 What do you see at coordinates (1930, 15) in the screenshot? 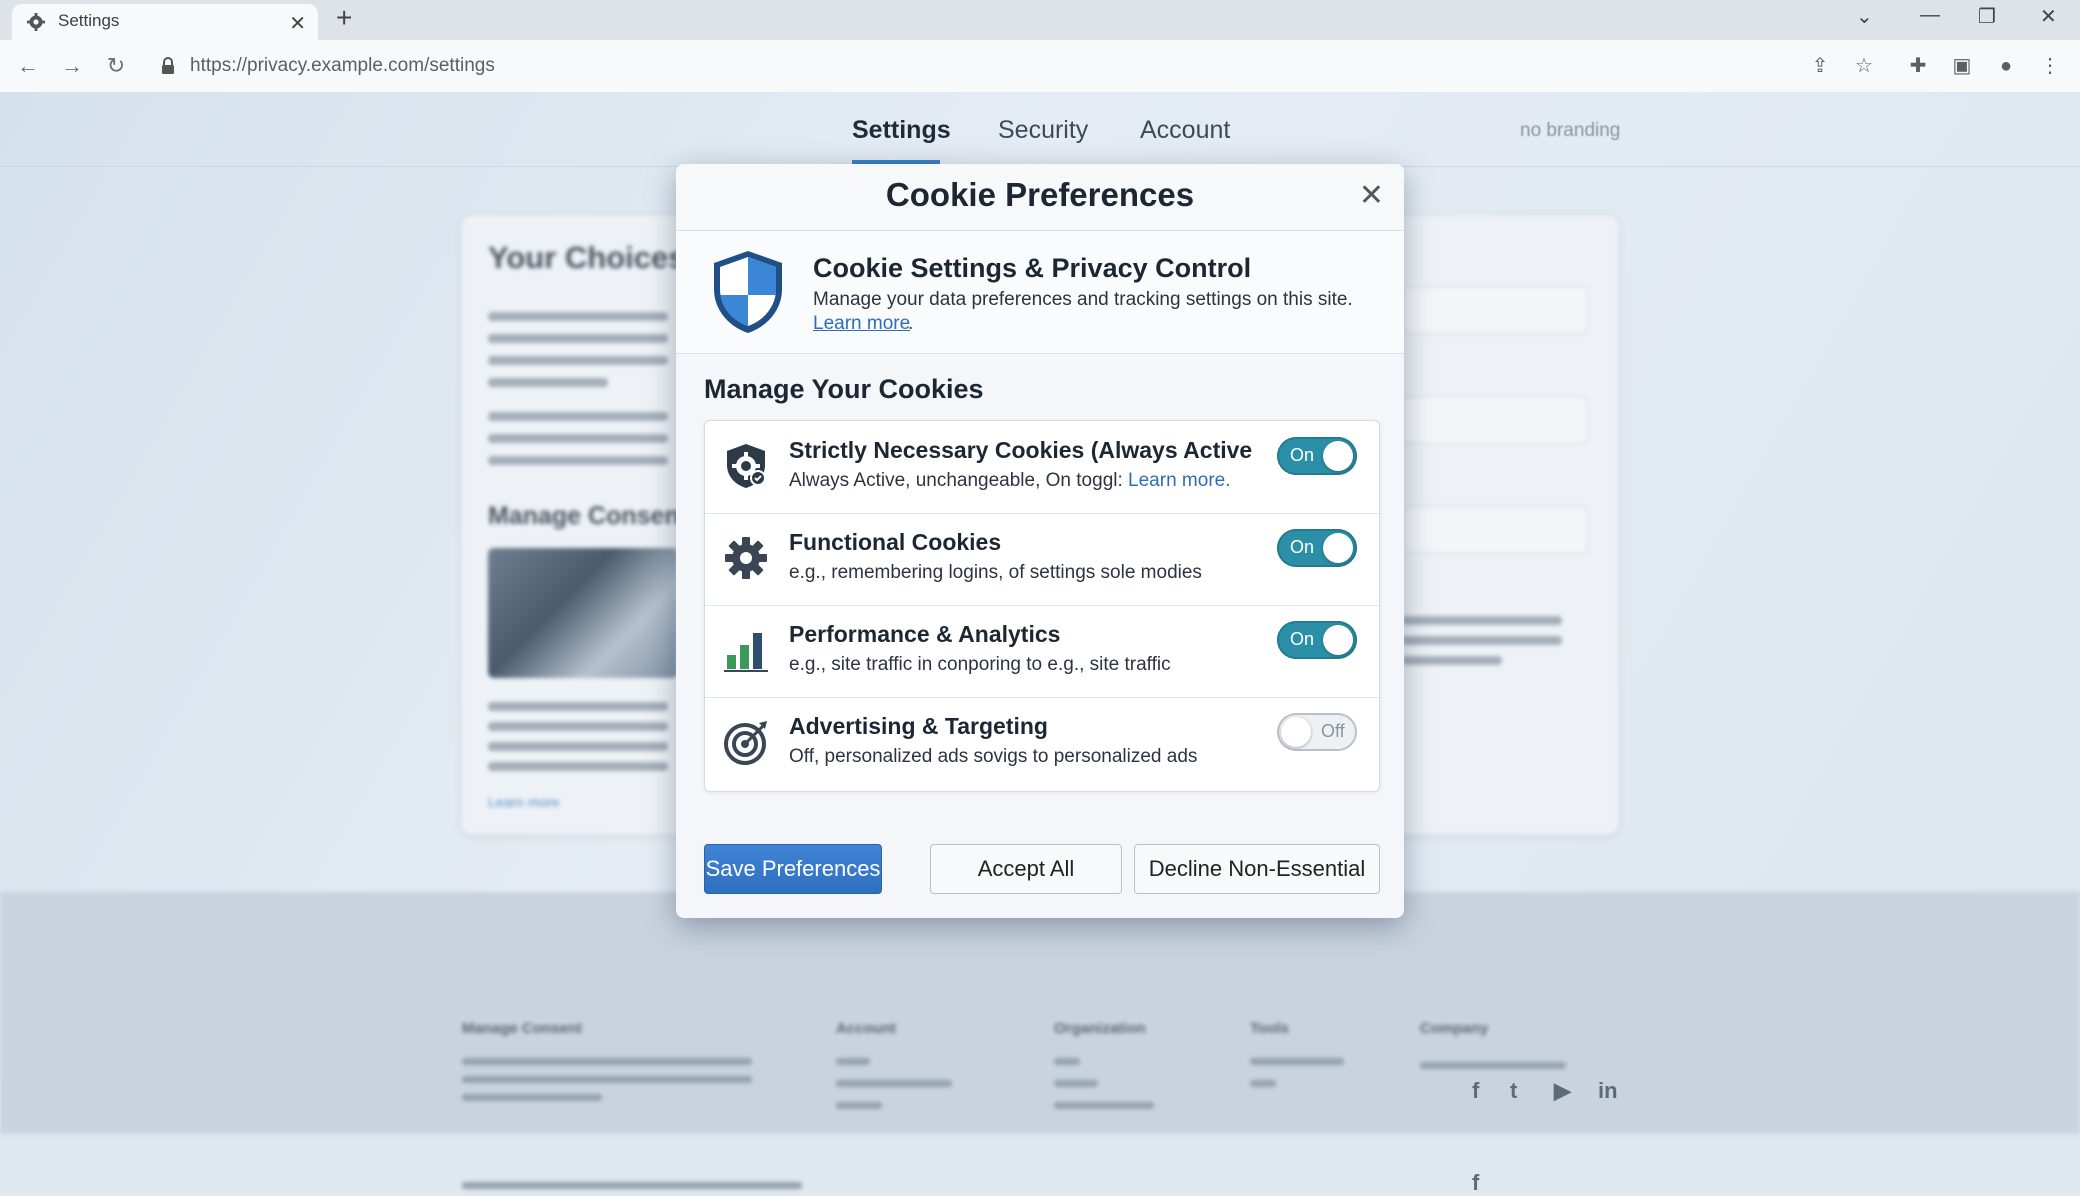
I see `minimize-icon: —` at bounding box center [1930, 15].